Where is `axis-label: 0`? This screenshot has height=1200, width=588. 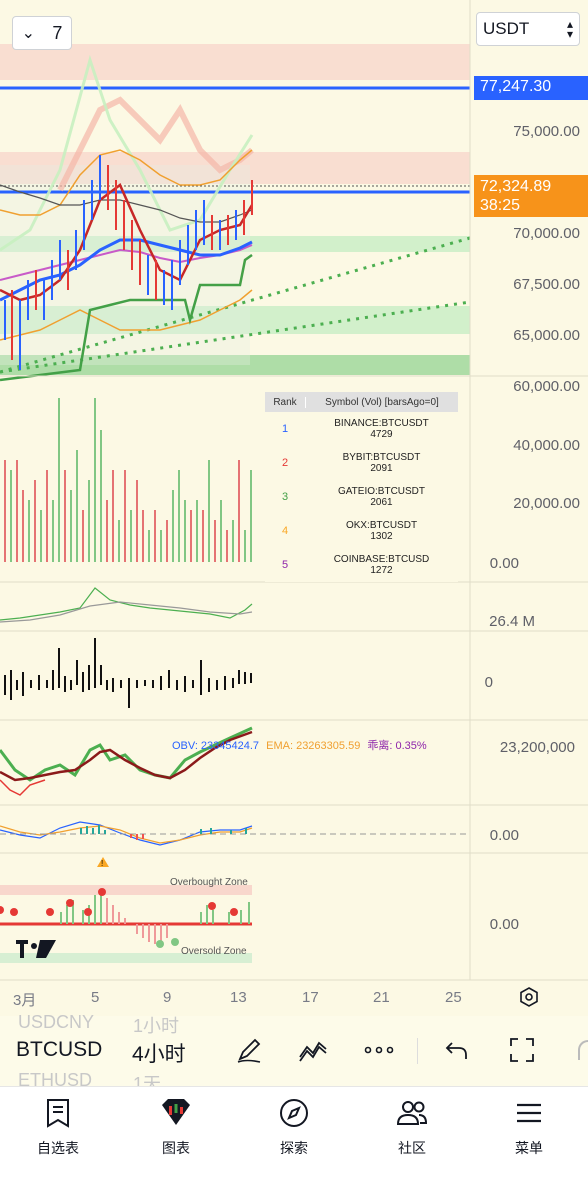
axis-label: 0 is located at coordinates (488, 682).